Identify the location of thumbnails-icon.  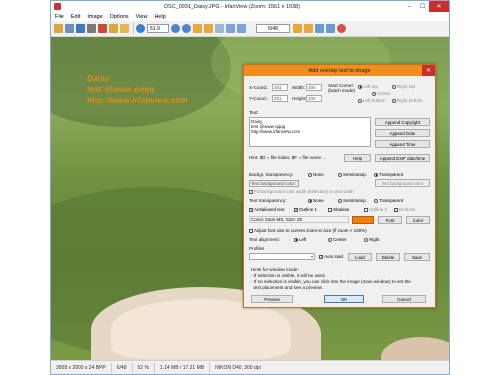
(219, 28).